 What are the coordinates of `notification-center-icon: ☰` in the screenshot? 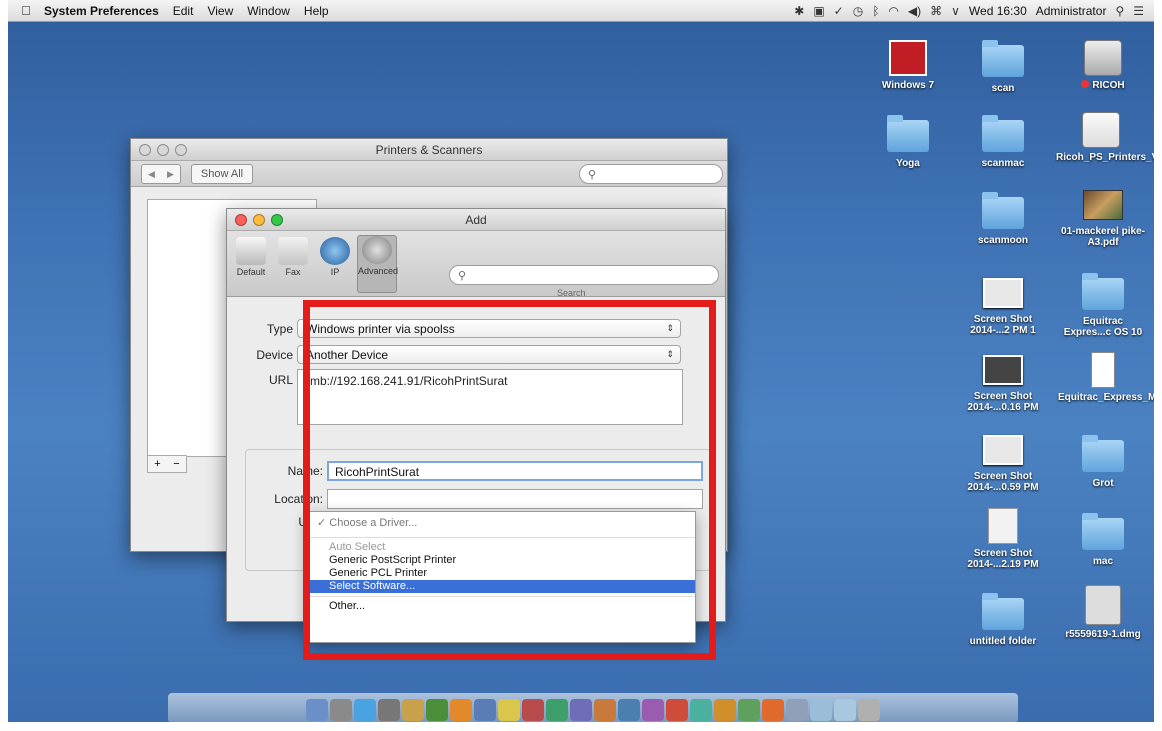 It's located at (1138, 11).